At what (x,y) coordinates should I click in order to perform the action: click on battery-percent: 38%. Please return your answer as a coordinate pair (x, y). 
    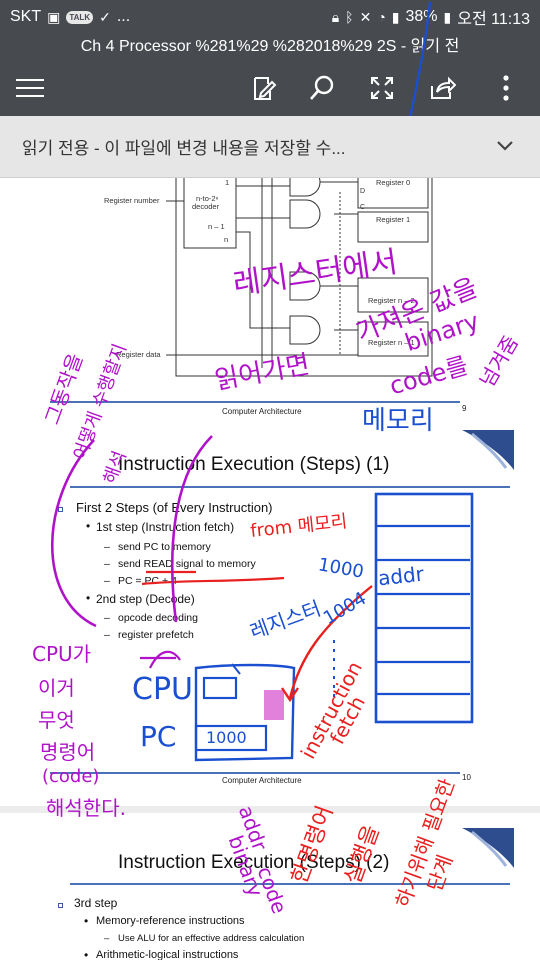
    Looking at the image, I should click on (421, 16).